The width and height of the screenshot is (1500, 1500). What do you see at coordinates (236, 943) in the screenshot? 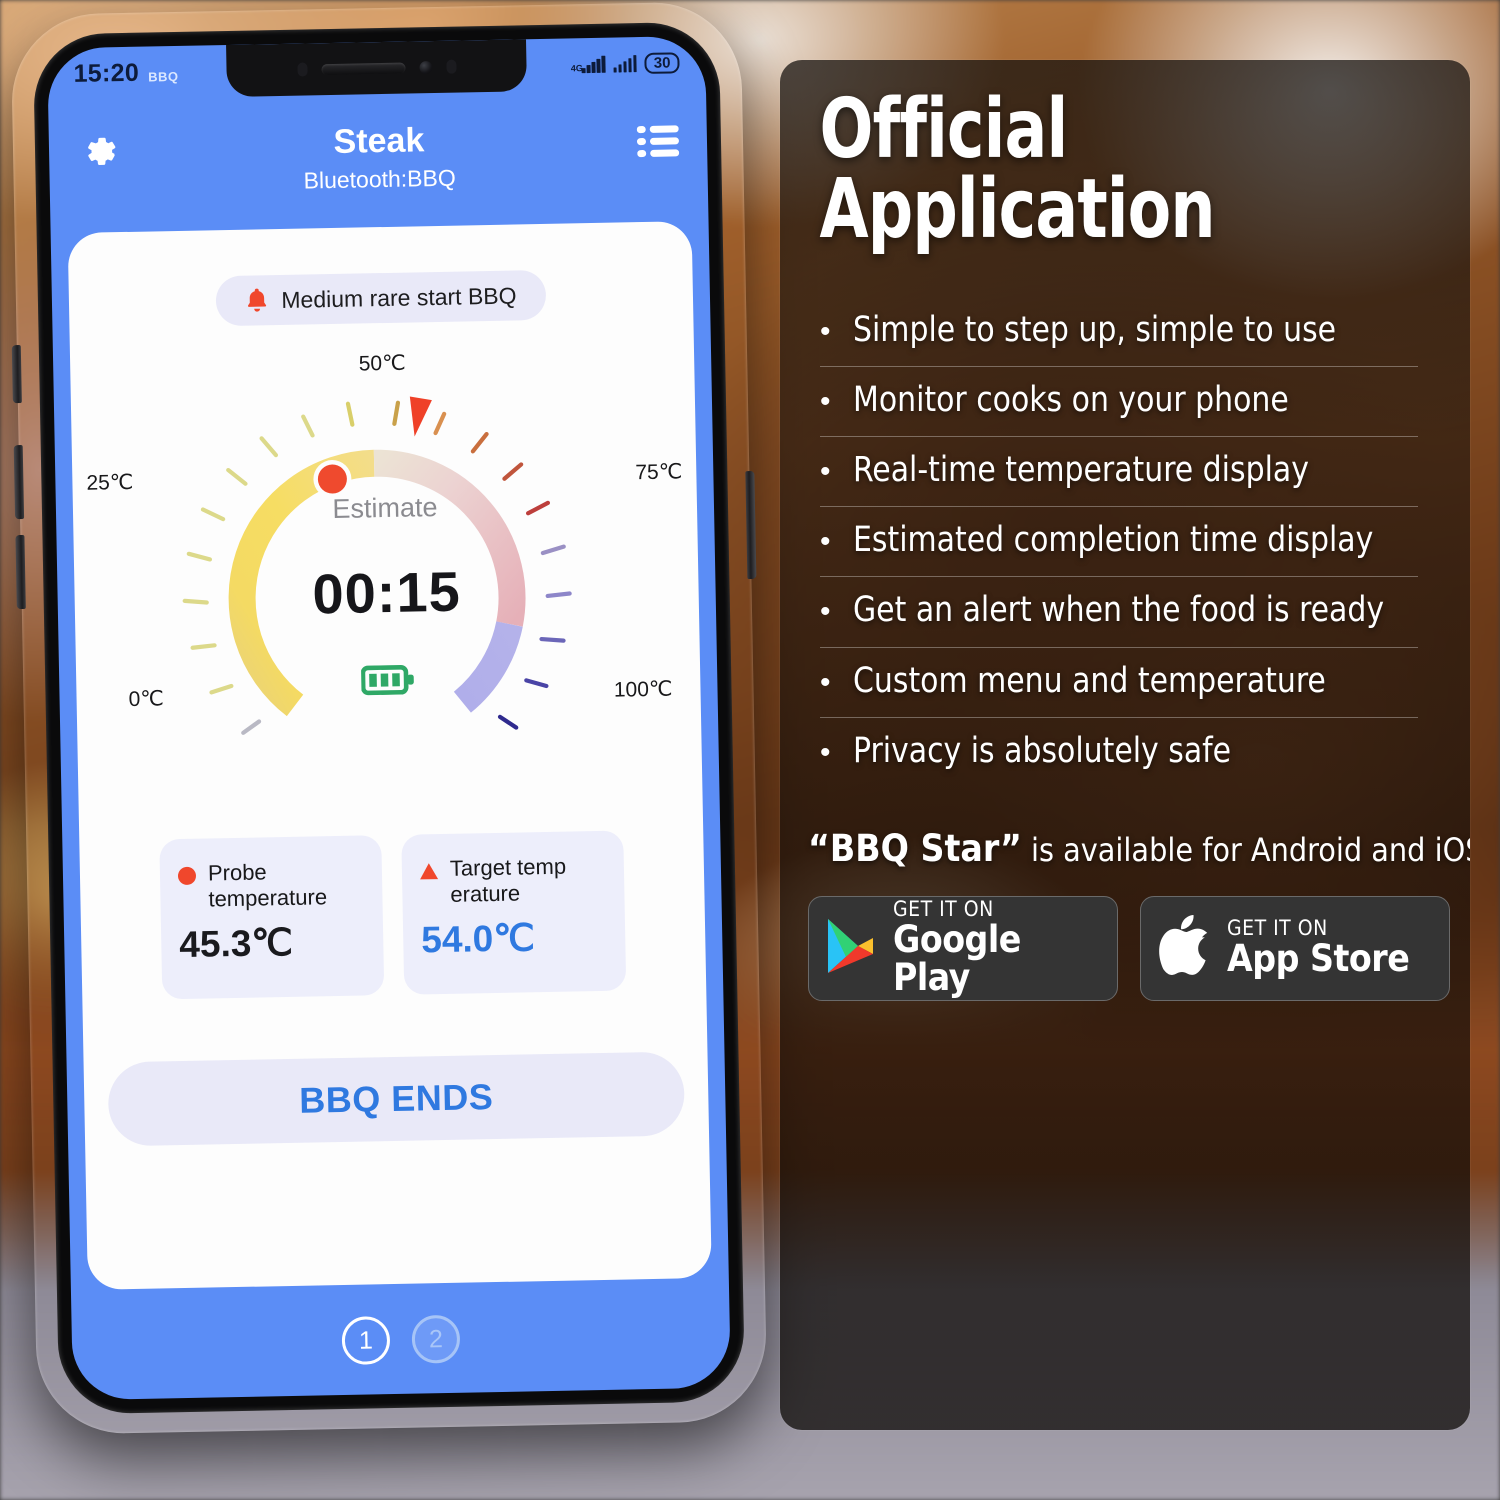
I see `probe-temperature-value: 45.3℃` at bounding box center [236, 943].